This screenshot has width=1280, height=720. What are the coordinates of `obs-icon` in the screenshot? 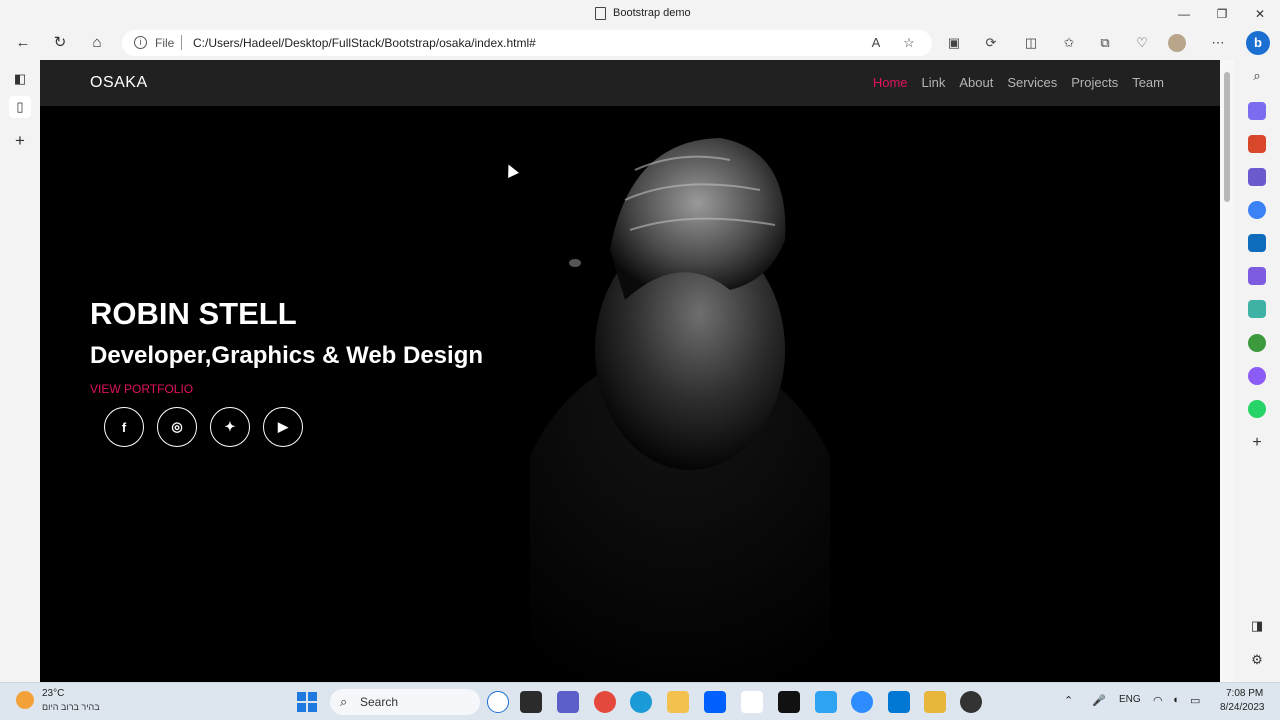 It's located at (971, 702).